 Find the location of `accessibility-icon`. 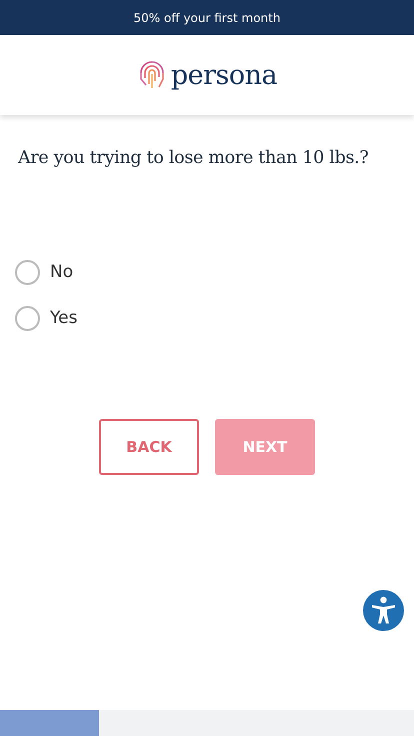

accessibility-icon is located at coordinates (383, 610).